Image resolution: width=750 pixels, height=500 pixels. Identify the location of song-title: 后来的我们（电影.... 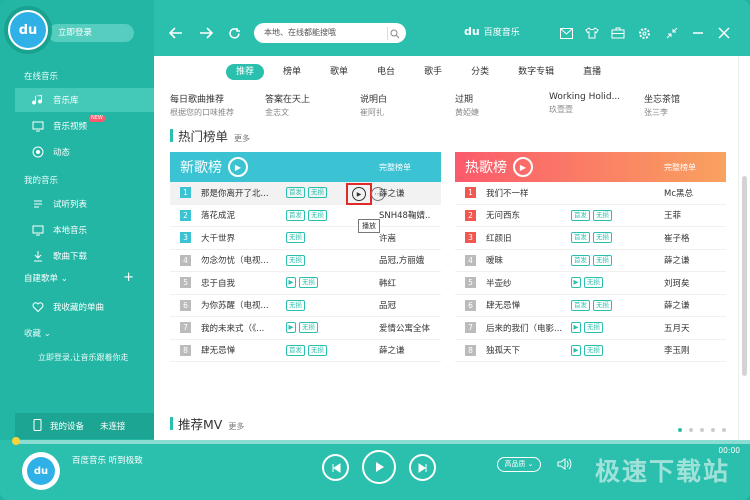
(527, 328).